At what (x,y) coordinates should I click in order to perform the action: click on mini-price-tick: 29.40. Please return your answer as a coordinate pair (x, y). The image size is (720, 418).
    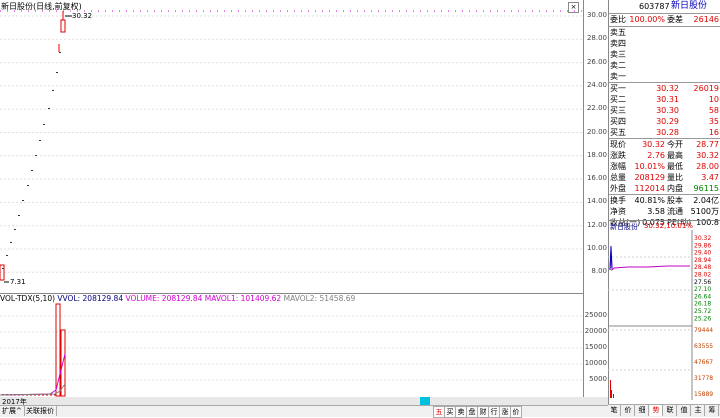
    Looking at the image, I should click on (702, 253).